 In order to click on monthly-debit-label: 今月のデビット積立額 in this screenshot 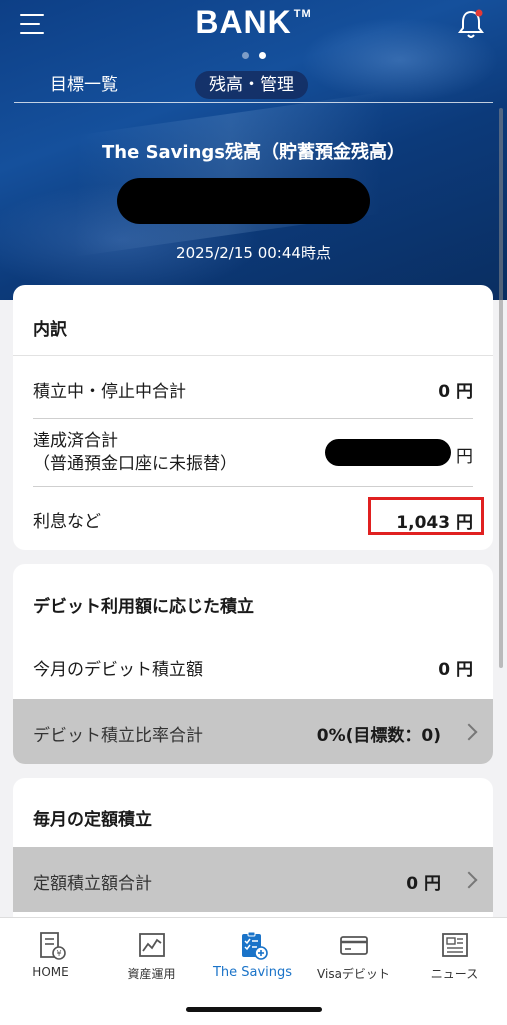, I will do `click(118, 670)`.